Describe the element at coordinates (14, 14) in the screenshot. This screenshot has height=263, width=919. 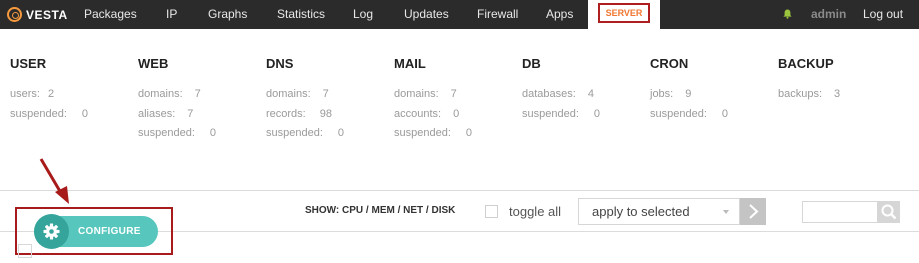
I see `vesta-logo-icon` at that location.